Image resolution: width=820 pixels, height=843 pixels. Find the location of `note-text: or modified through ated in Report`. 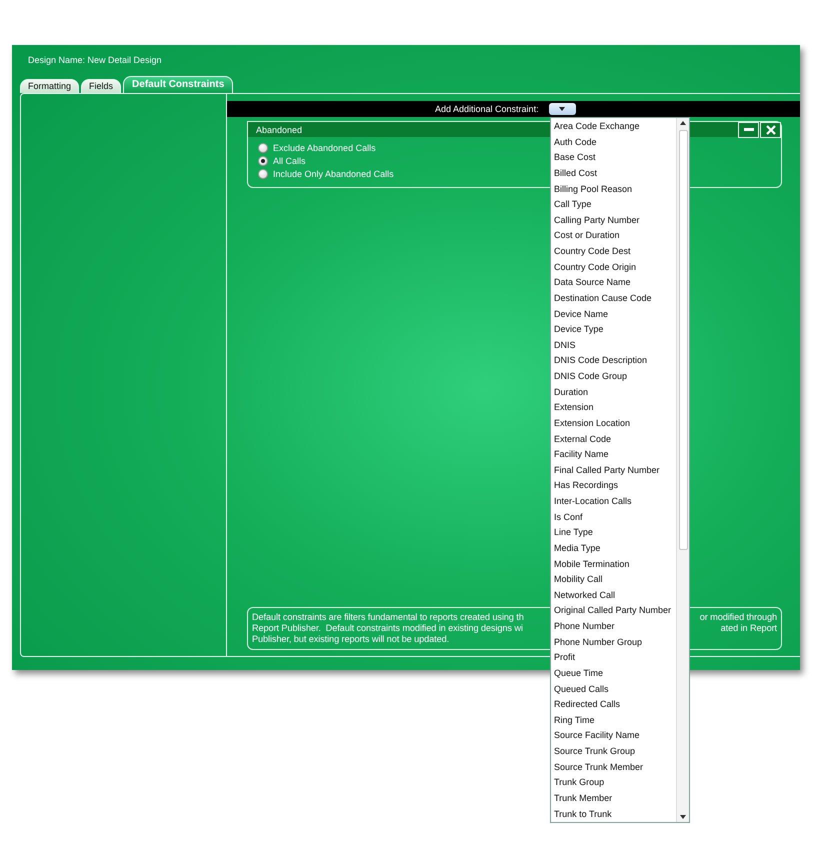

note-text: or modified through ated in Report is located at coordinates (738, 623).